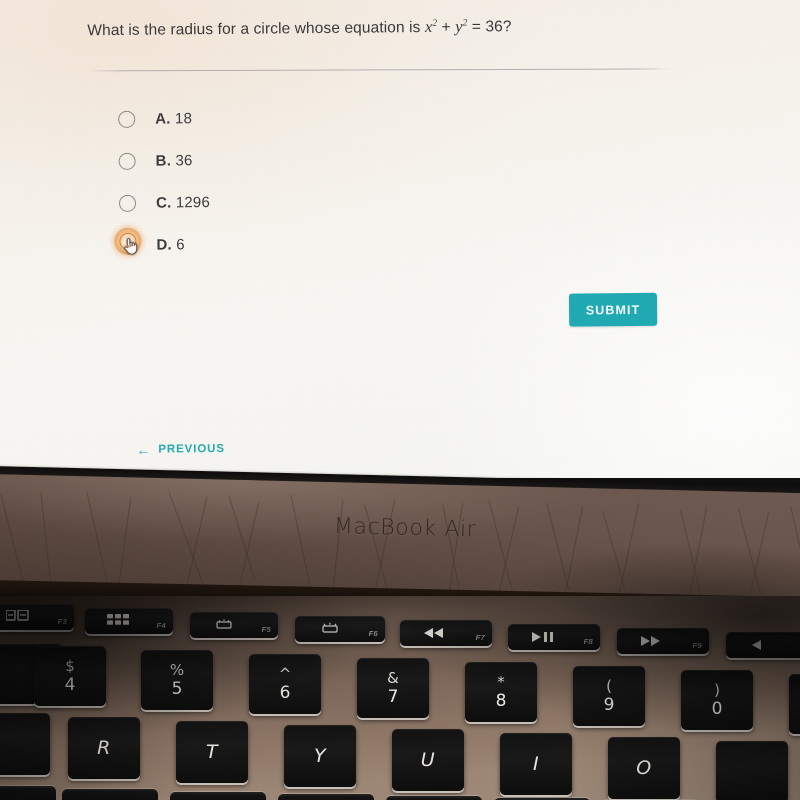 This screenshot has height=800, width=800. I want to click on keyboard-brightness-up-icon, so click(330, 627).